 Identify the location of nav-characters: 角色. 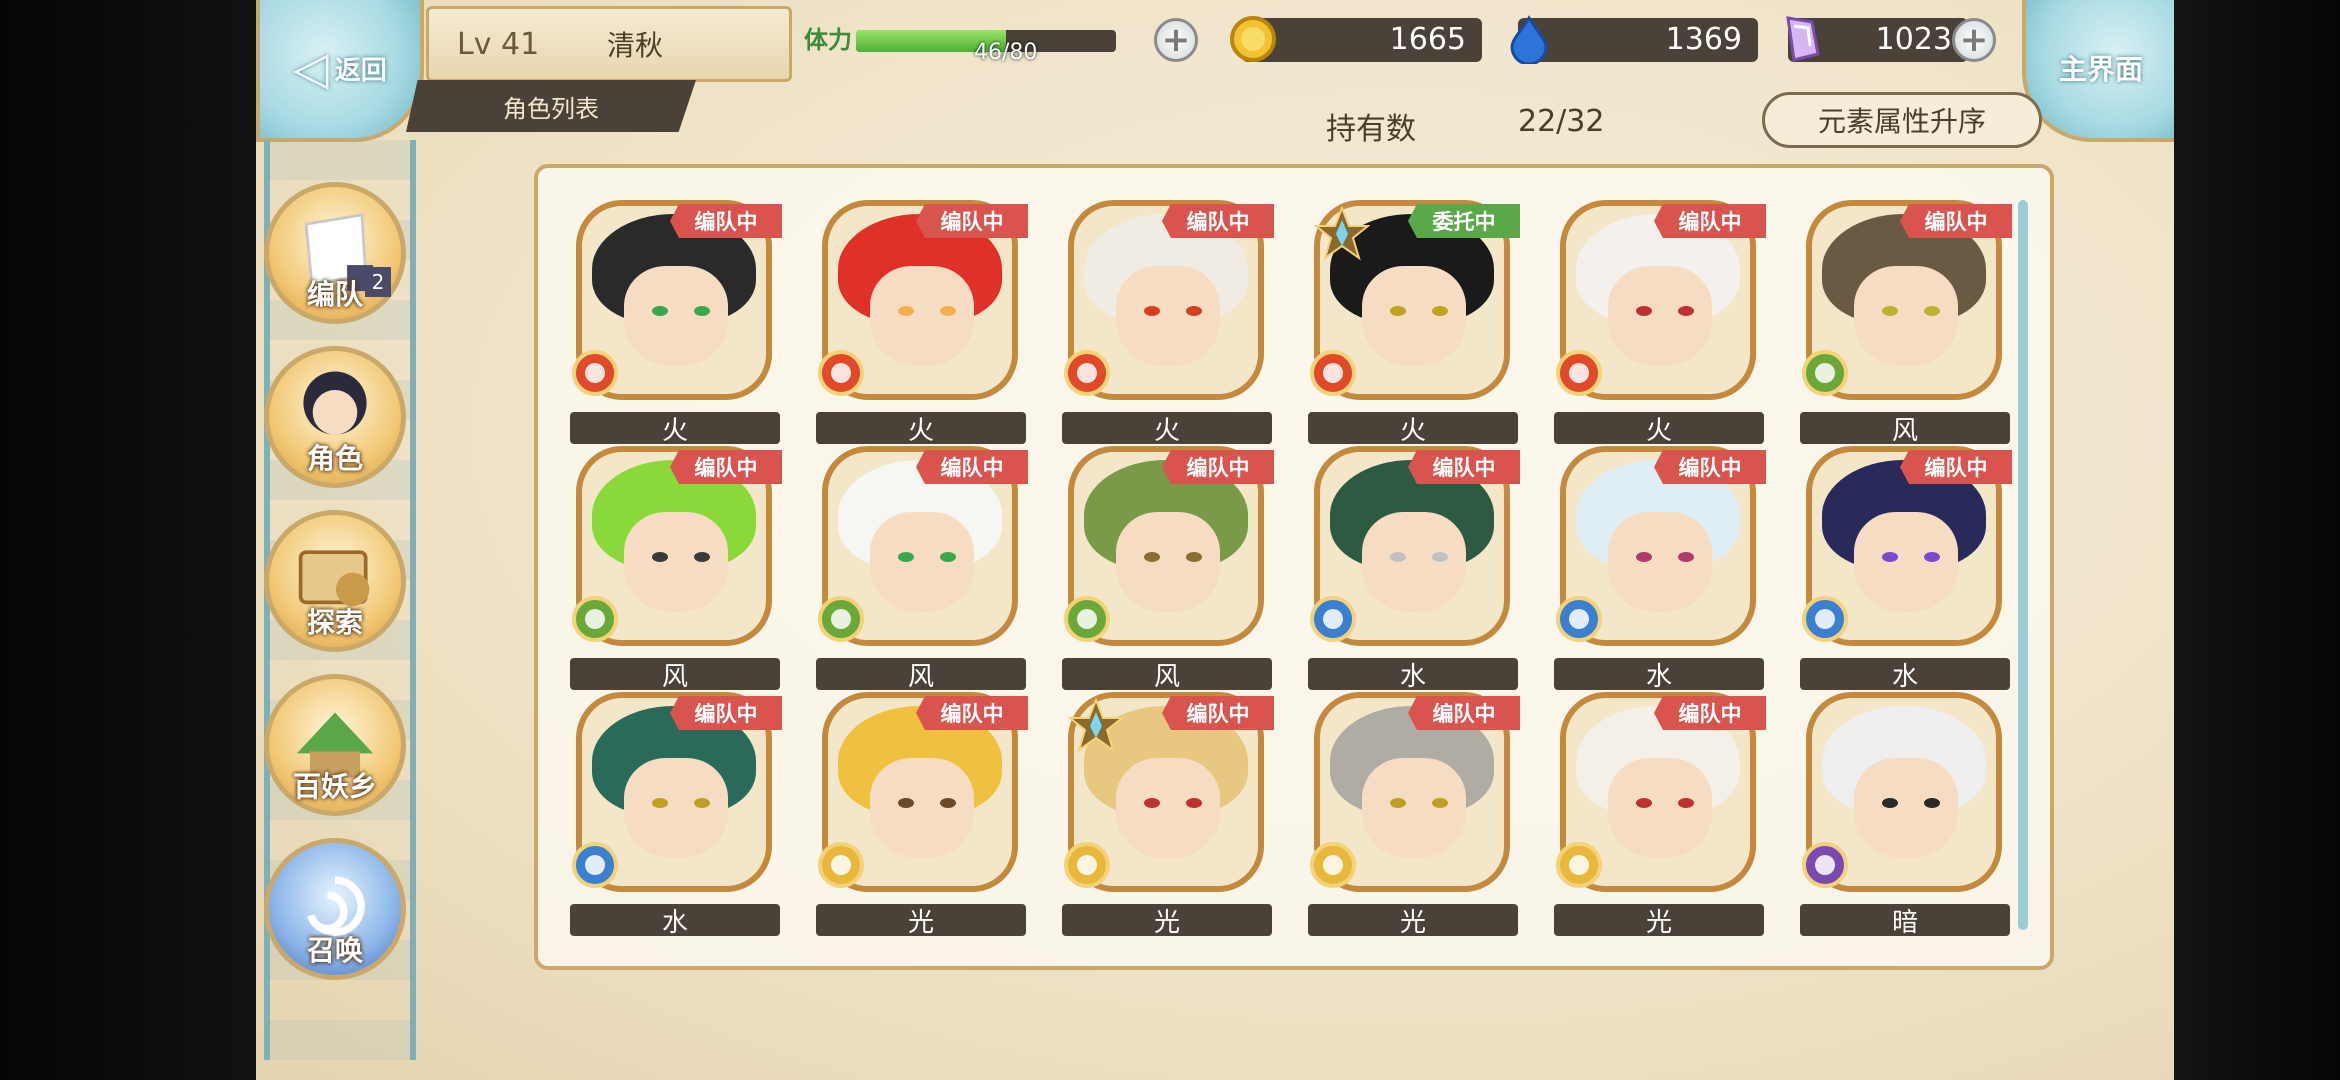
(335, 417).